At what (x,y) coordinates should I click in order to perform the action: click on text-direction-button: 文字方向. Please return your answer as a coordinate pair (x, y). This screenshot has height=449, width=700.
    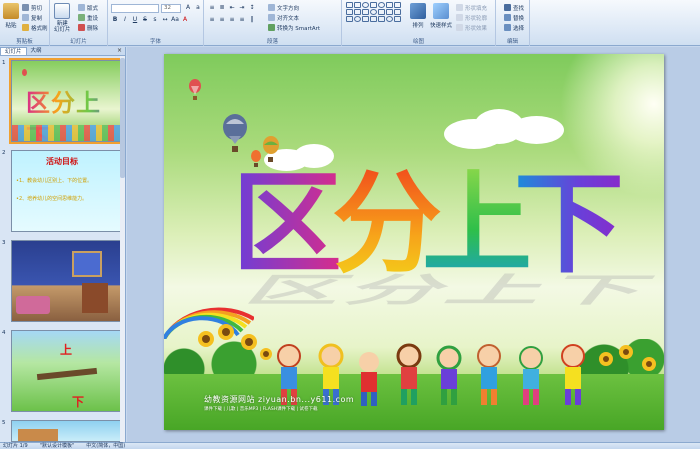
    Looking at the image, I should click on (283, 7).